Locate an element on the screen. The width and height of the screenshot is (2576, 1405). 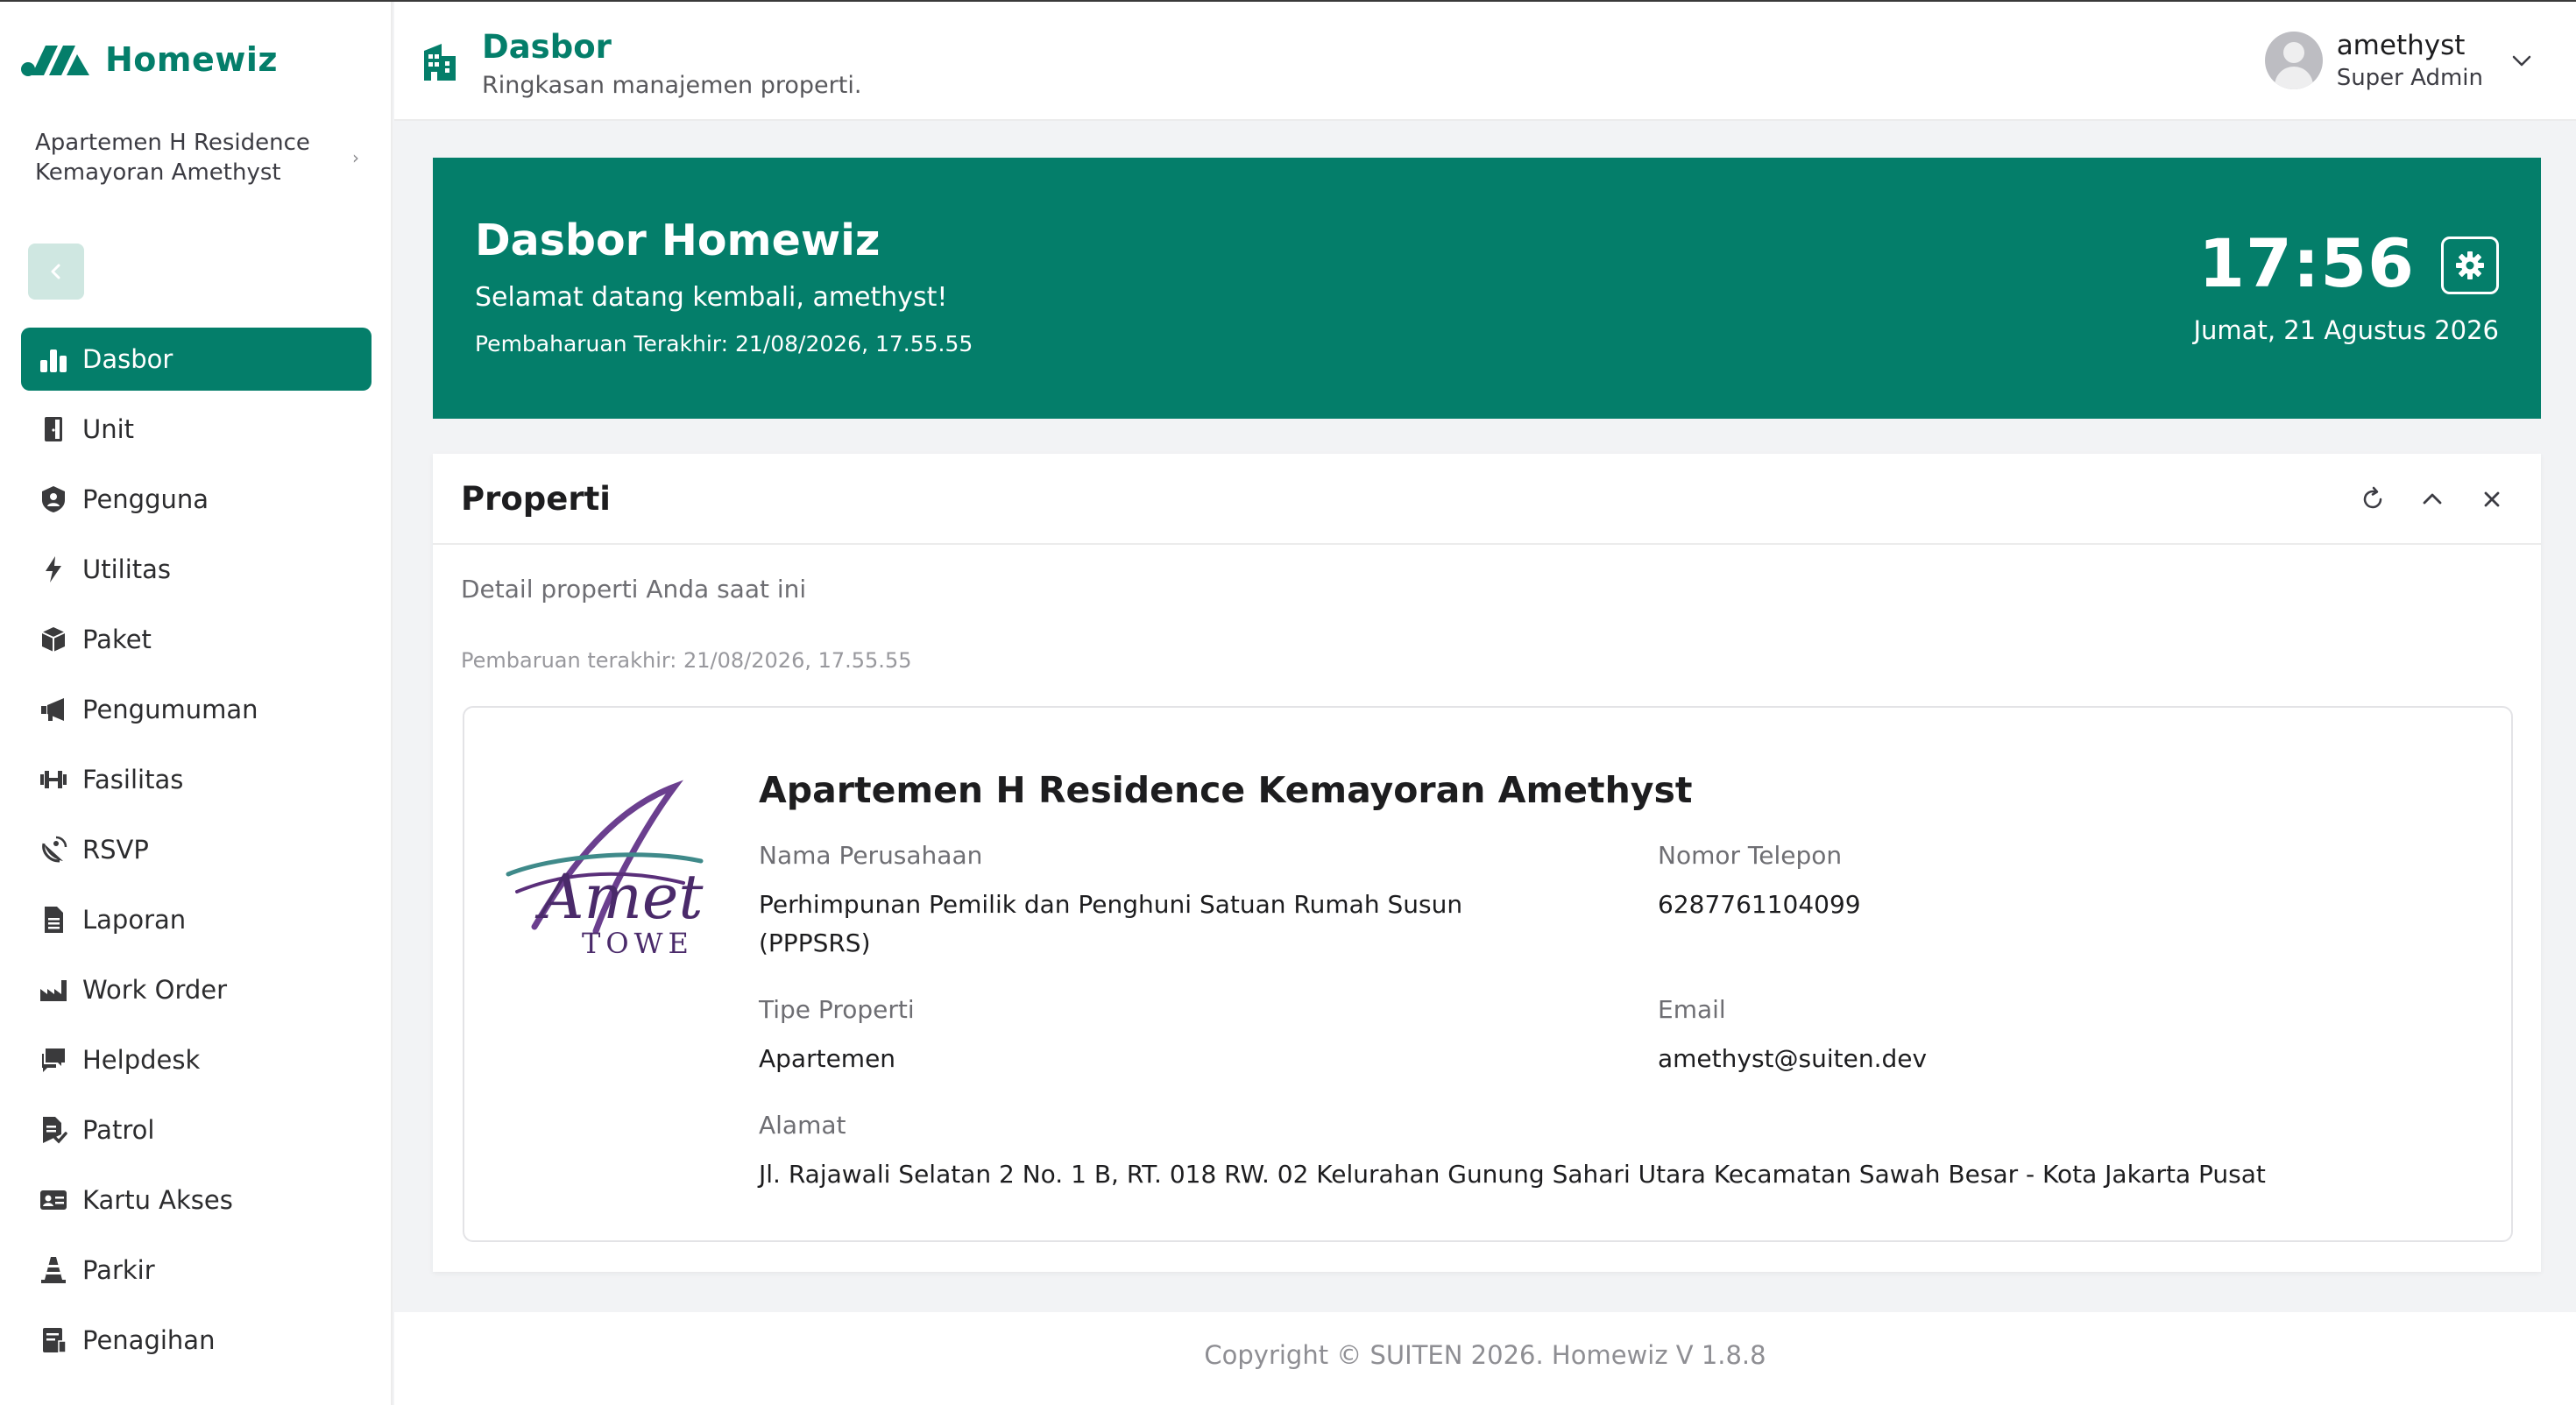
sidebar-item-paket: Paket is located at coordinates (196, 639).